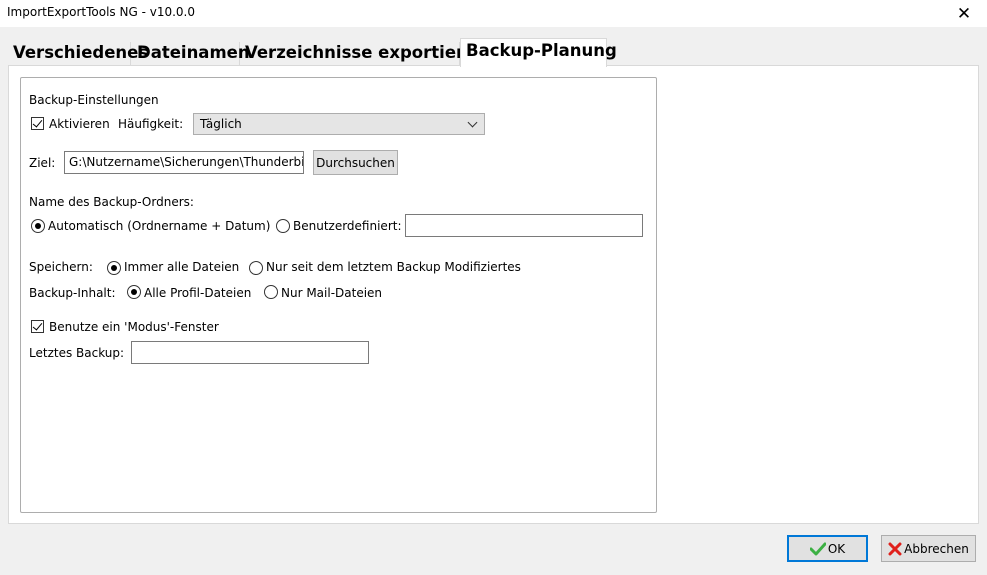  What do you see at coordinates (198, 293) in the screenshot?
I see `content-all-label: Alle Profil-Dateien` at bounding box center [198, 293].